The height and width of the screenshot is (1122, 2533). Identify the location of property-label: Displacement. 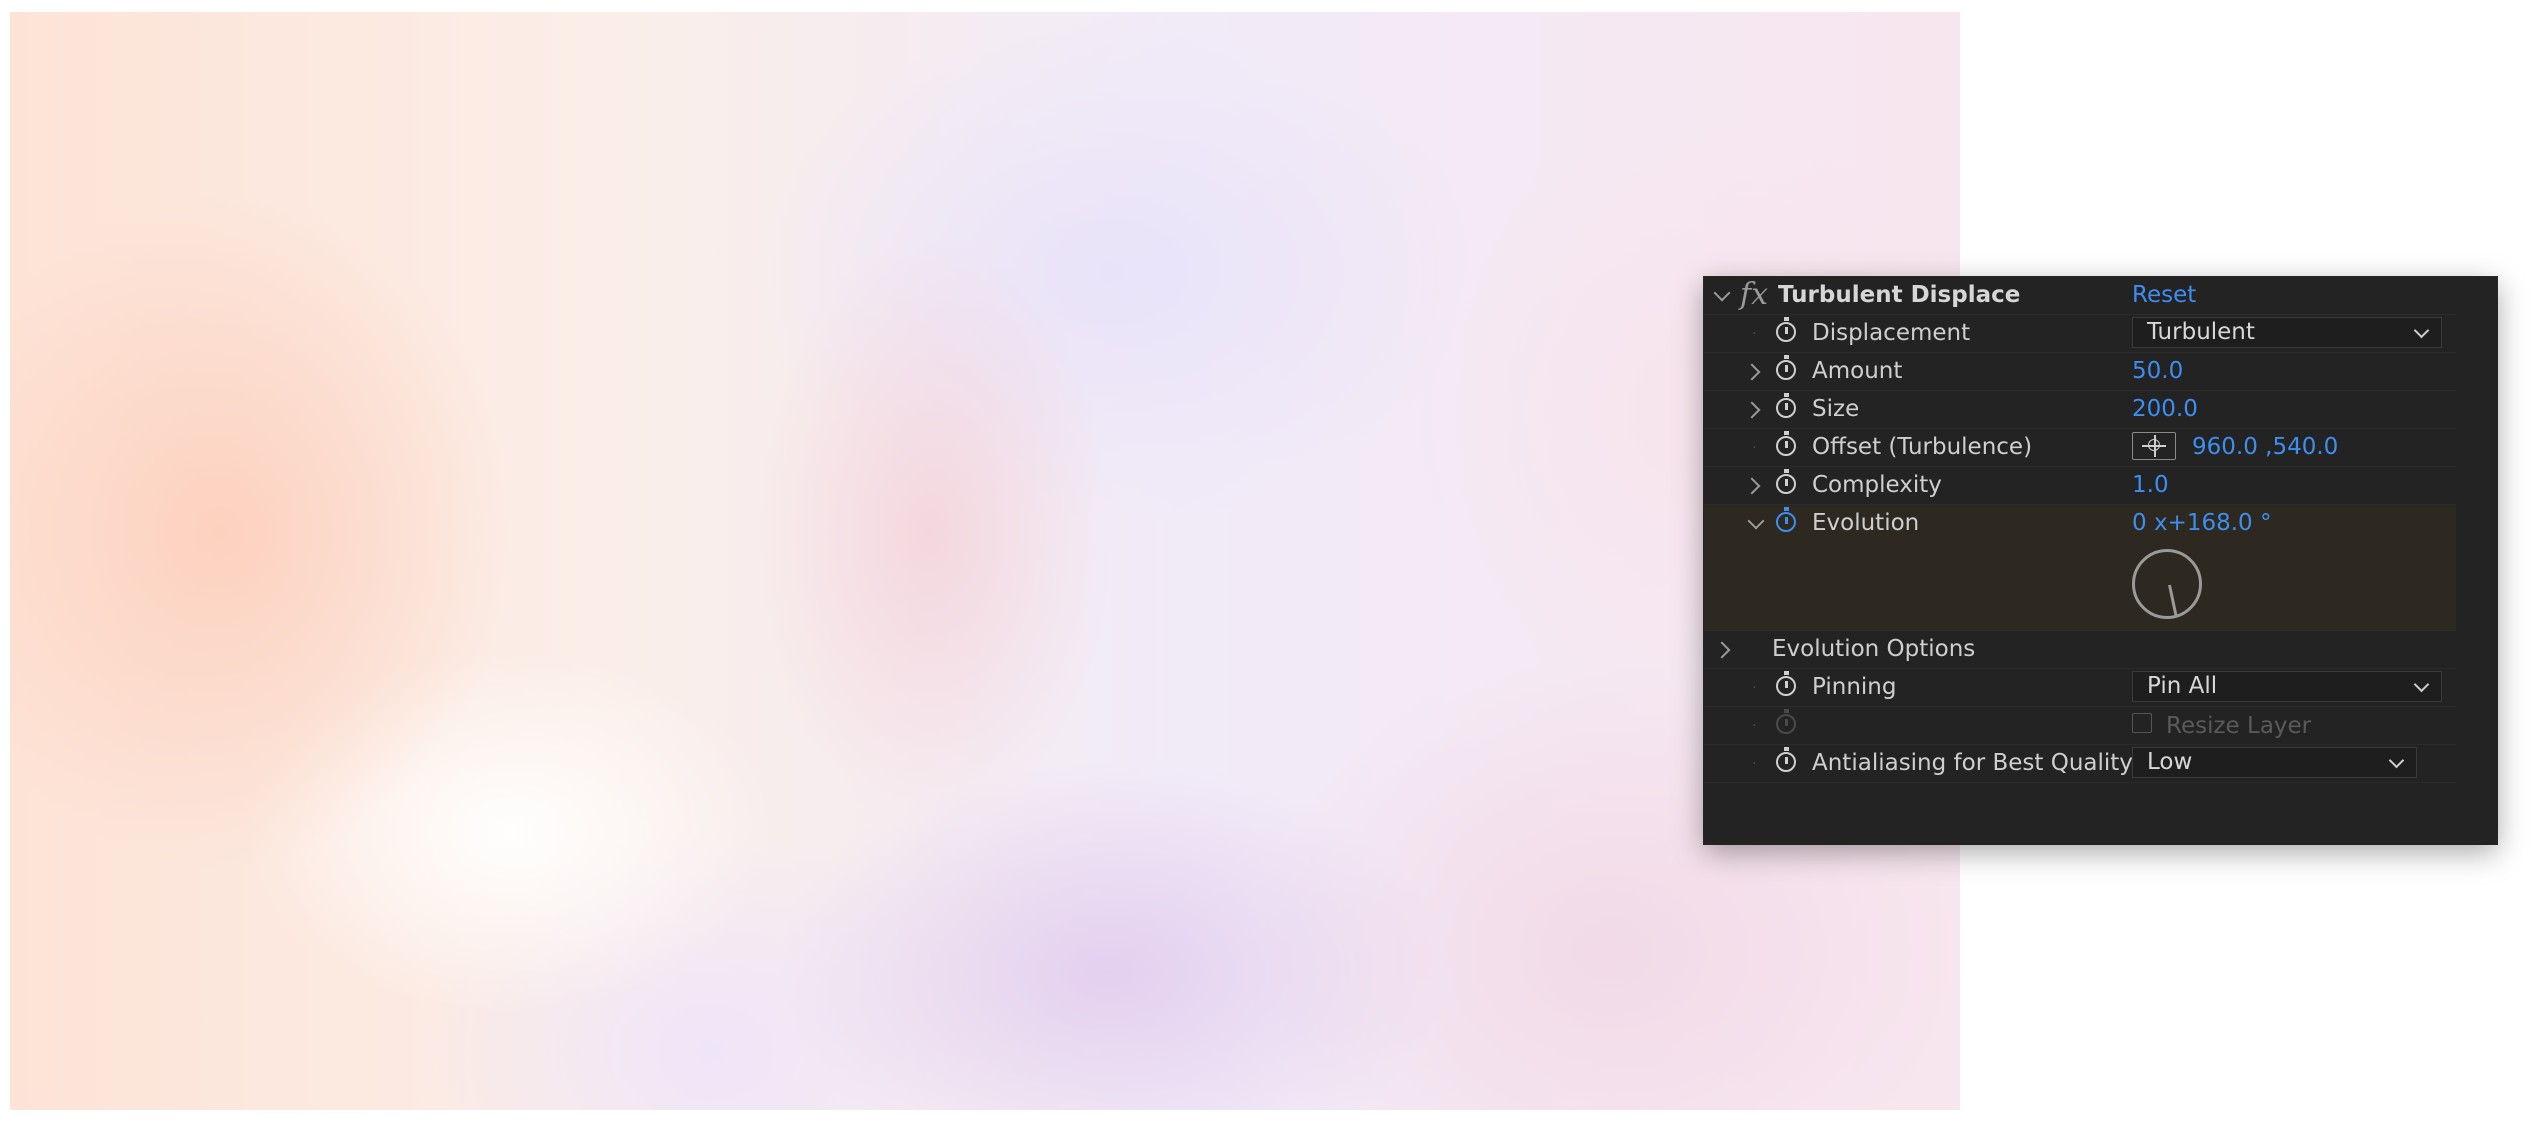
(1891, 333).